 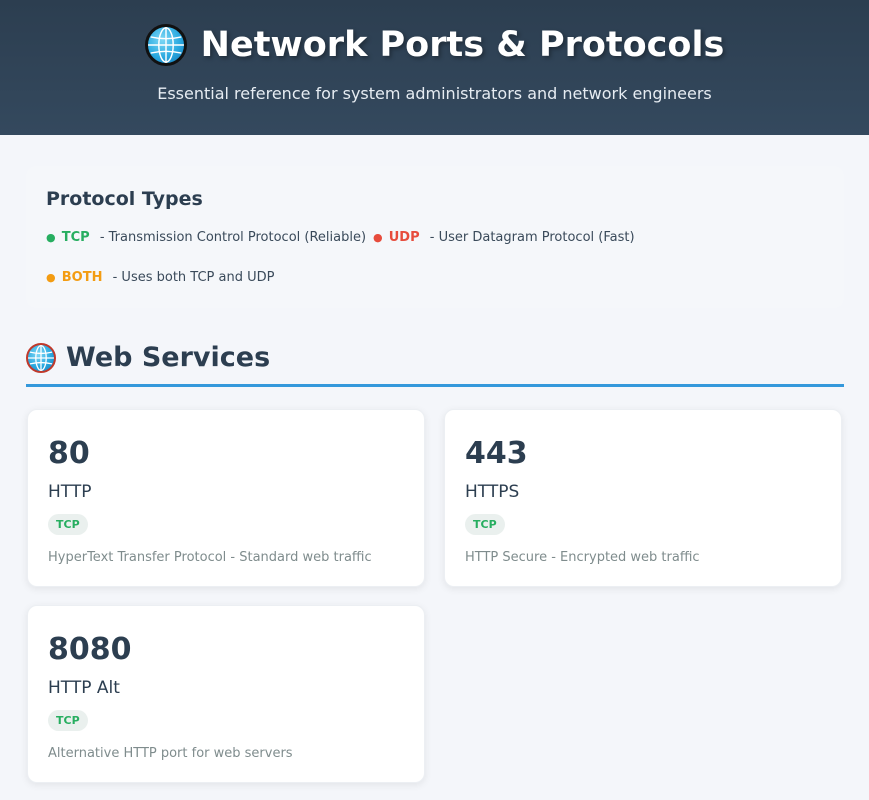 What do you see at coordinates (193, 277) in the screenshot?
I see `legend-description: - Uses both TCP and UDP` at bounding box center [193, 277].